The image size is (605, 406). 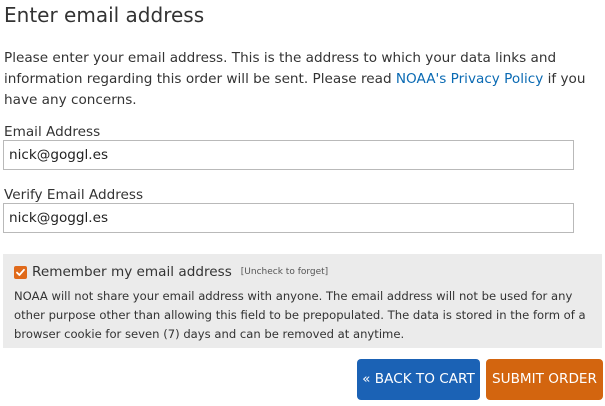 What do you see at coordinates (104, 15) in the screenshot?
I see `page-title: Enter email address` at bounding box center [104, 15].